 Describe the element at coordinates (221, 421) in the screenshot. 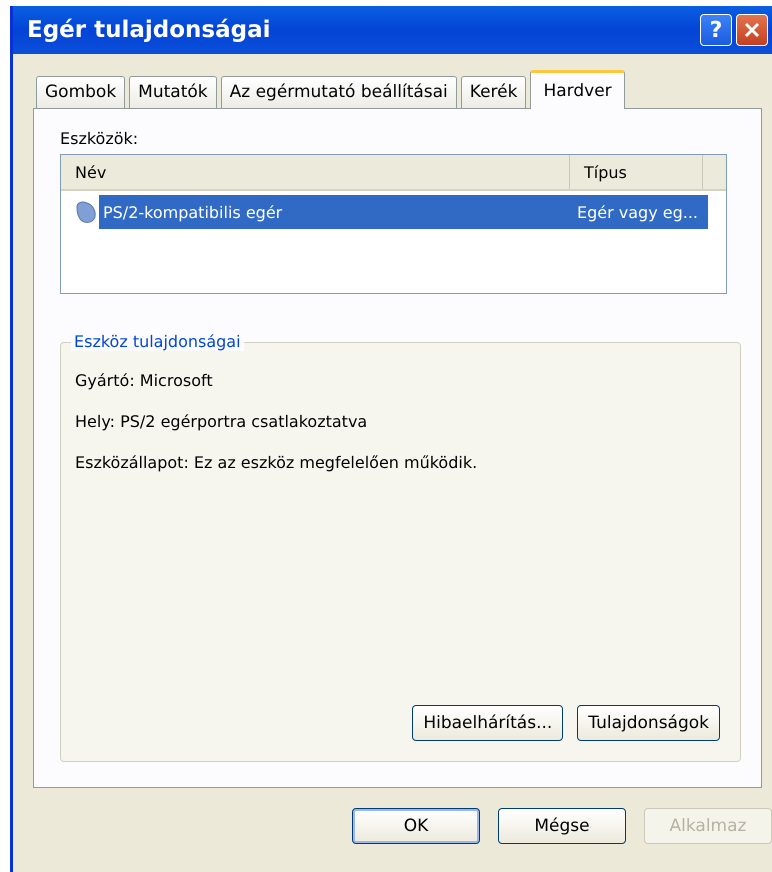

I see `property-line: Hely: PS/2 egérportra csatlakoztatva` at that location.